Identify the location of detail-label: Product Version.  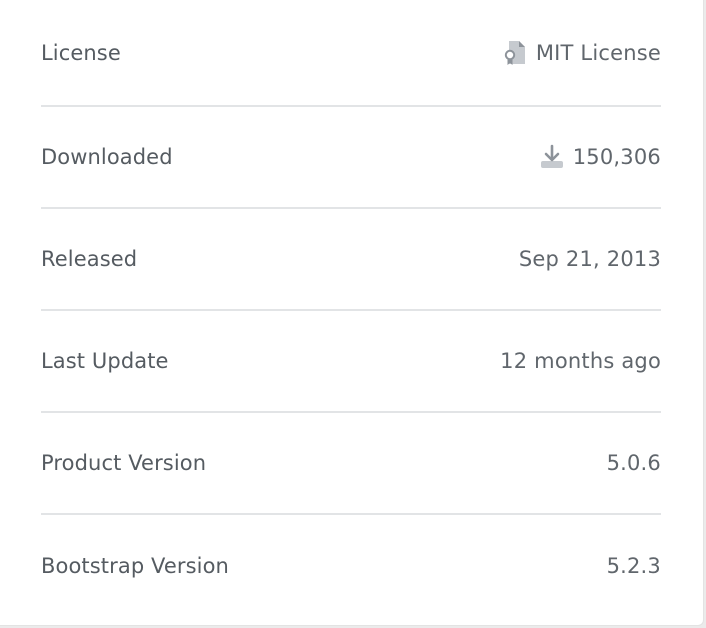
(124, 463).